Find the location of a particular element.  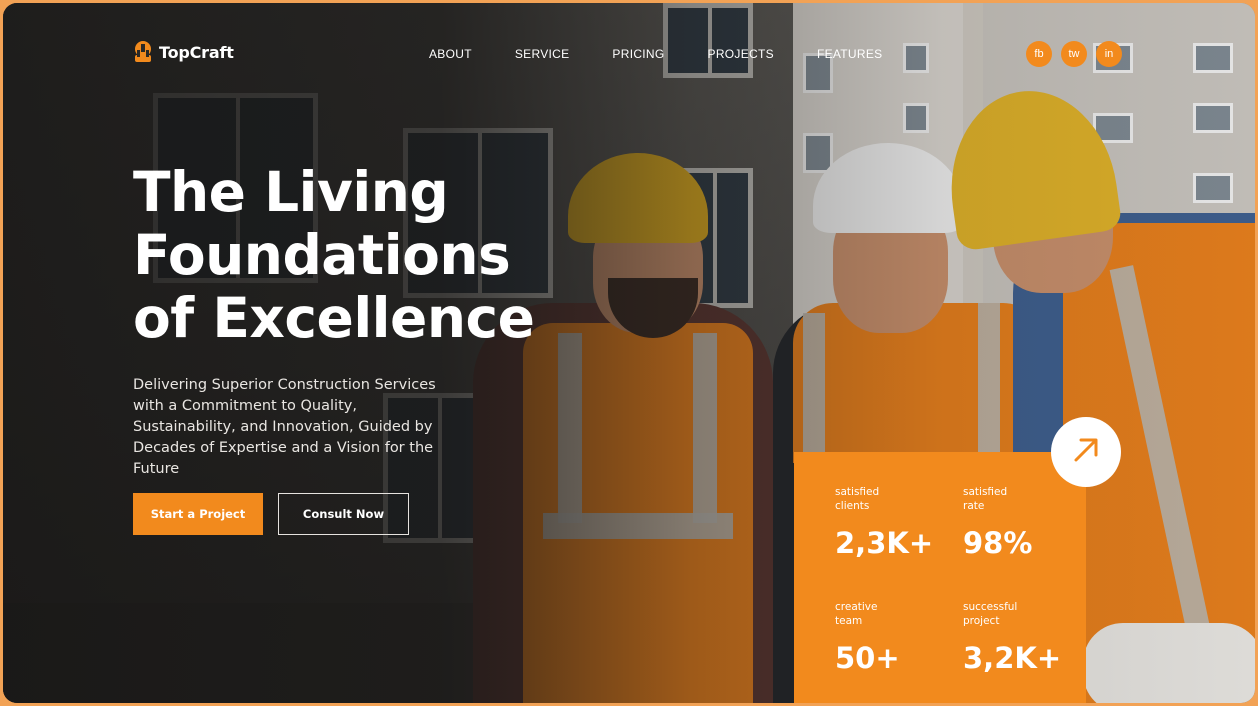

facebook-link: fb is located at coordinates (1039, 54).